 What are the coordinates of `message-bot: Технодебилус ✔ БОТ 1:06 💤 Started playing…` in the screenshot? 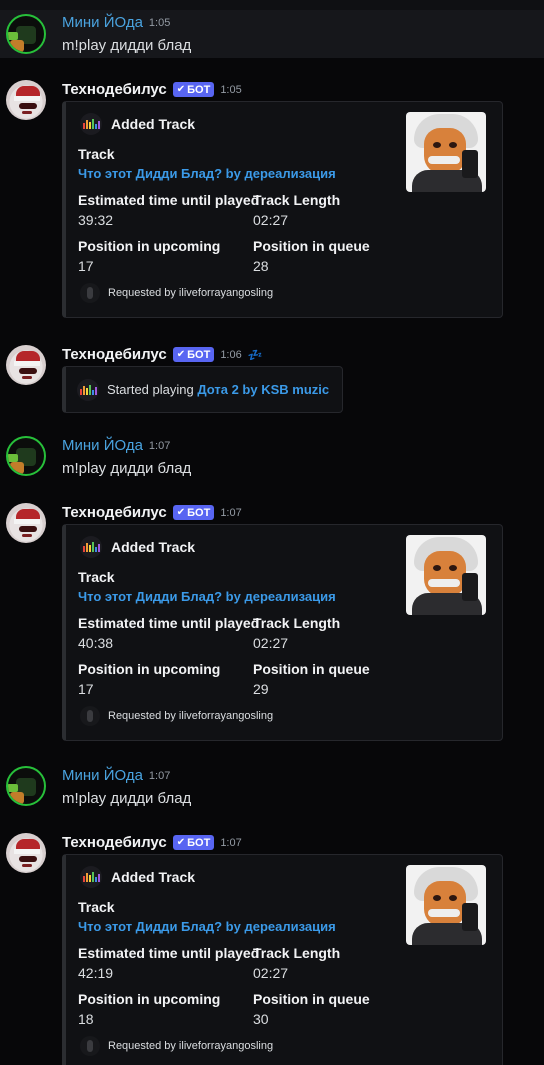 It's located at (272, 378).